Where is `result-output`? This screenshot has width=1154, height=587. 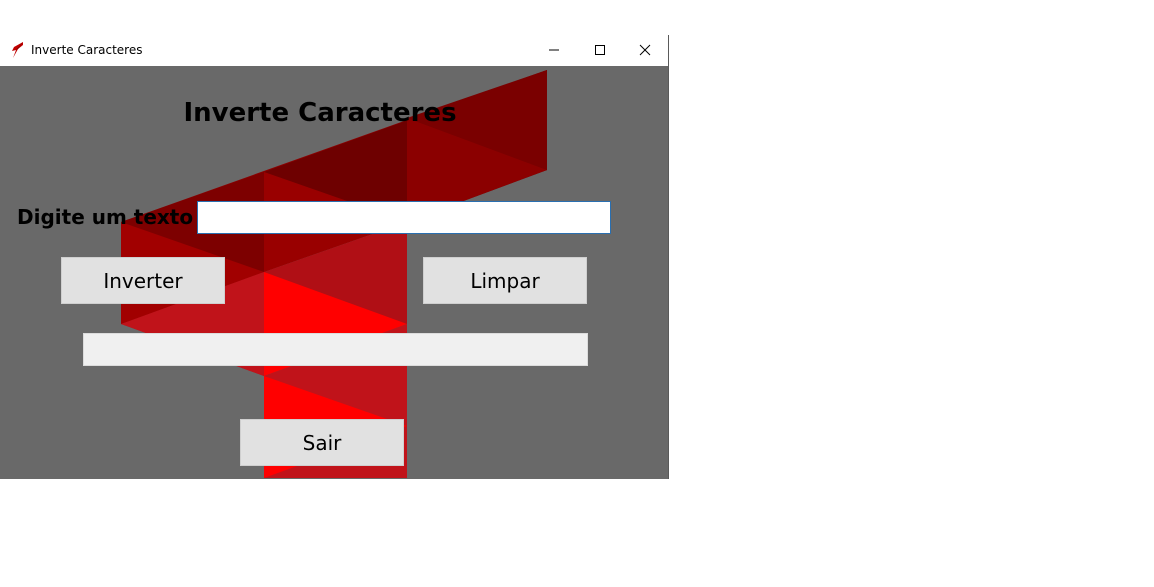
result-output is located at coordinates (335, 349).